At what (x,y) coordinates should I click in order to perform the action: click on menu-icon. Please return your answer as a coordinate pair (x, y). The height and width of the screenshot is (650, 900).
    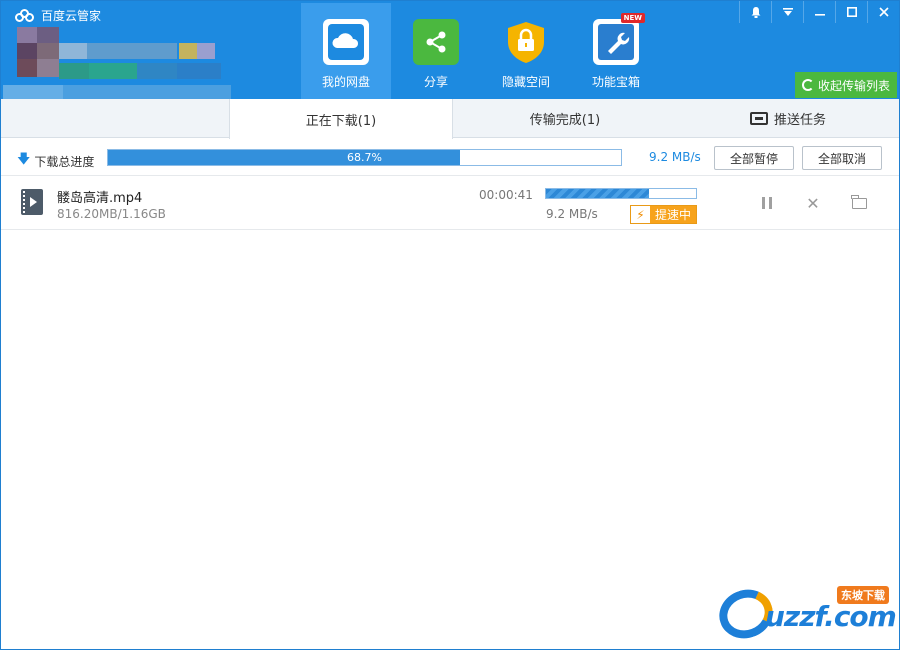
    Looking at the image, I should click on (787, 12).